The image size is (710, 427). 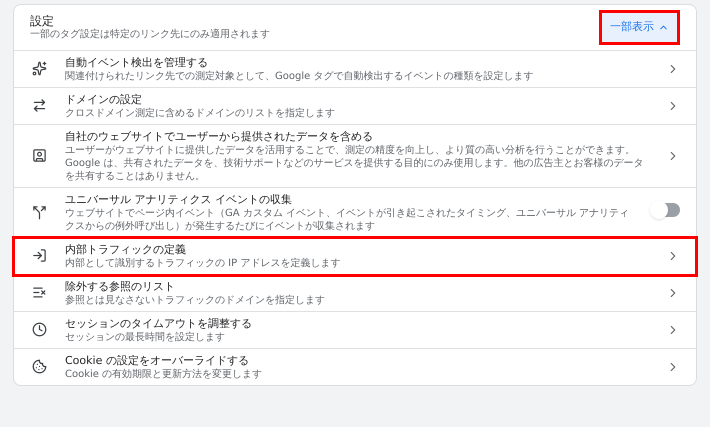 I want to click on section-subtitle: 一部のタグ設定は特定のリンク先にのみ適用されます, so click(x=150, y=34).